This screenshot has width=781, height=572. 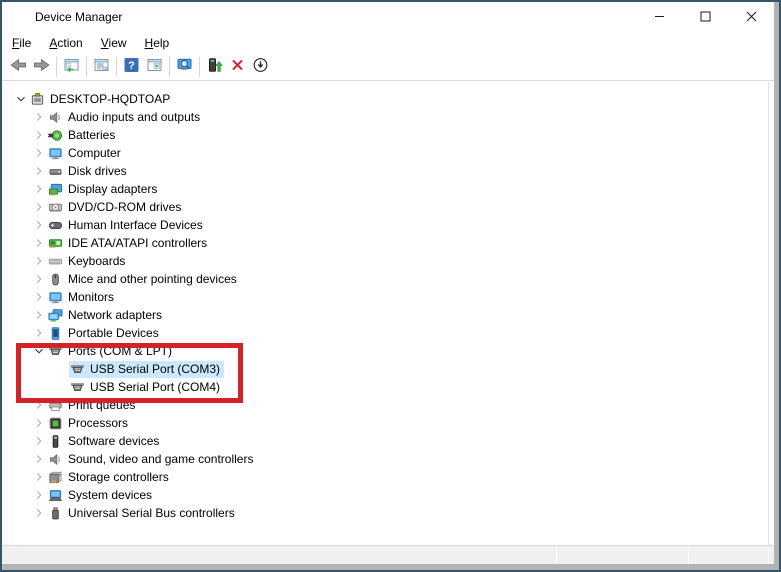 What do you see at coordinates (388, 17) in the screenshot?
I see `titlebar: Device Manager` at bounding box center [388, 17].